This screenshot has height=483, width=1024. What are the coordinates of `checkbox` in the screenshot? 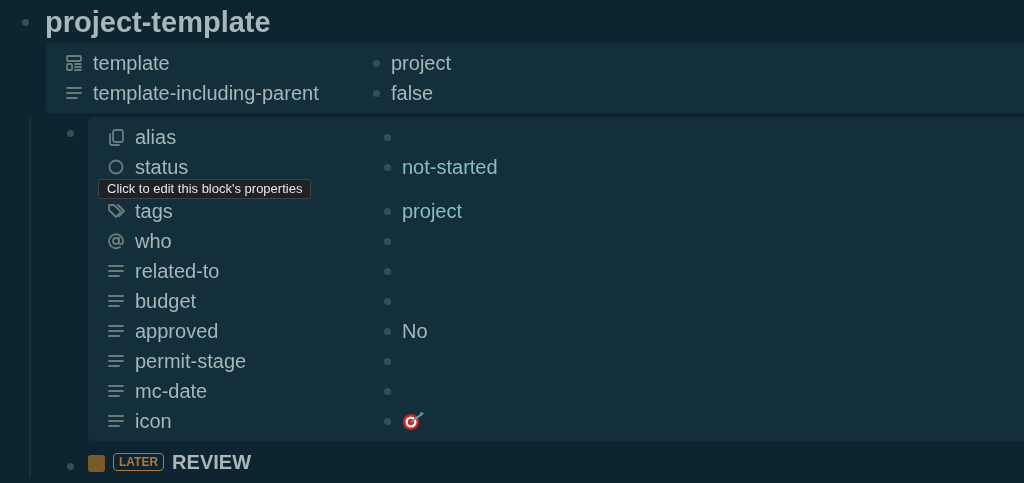 It's located at (96, 464).